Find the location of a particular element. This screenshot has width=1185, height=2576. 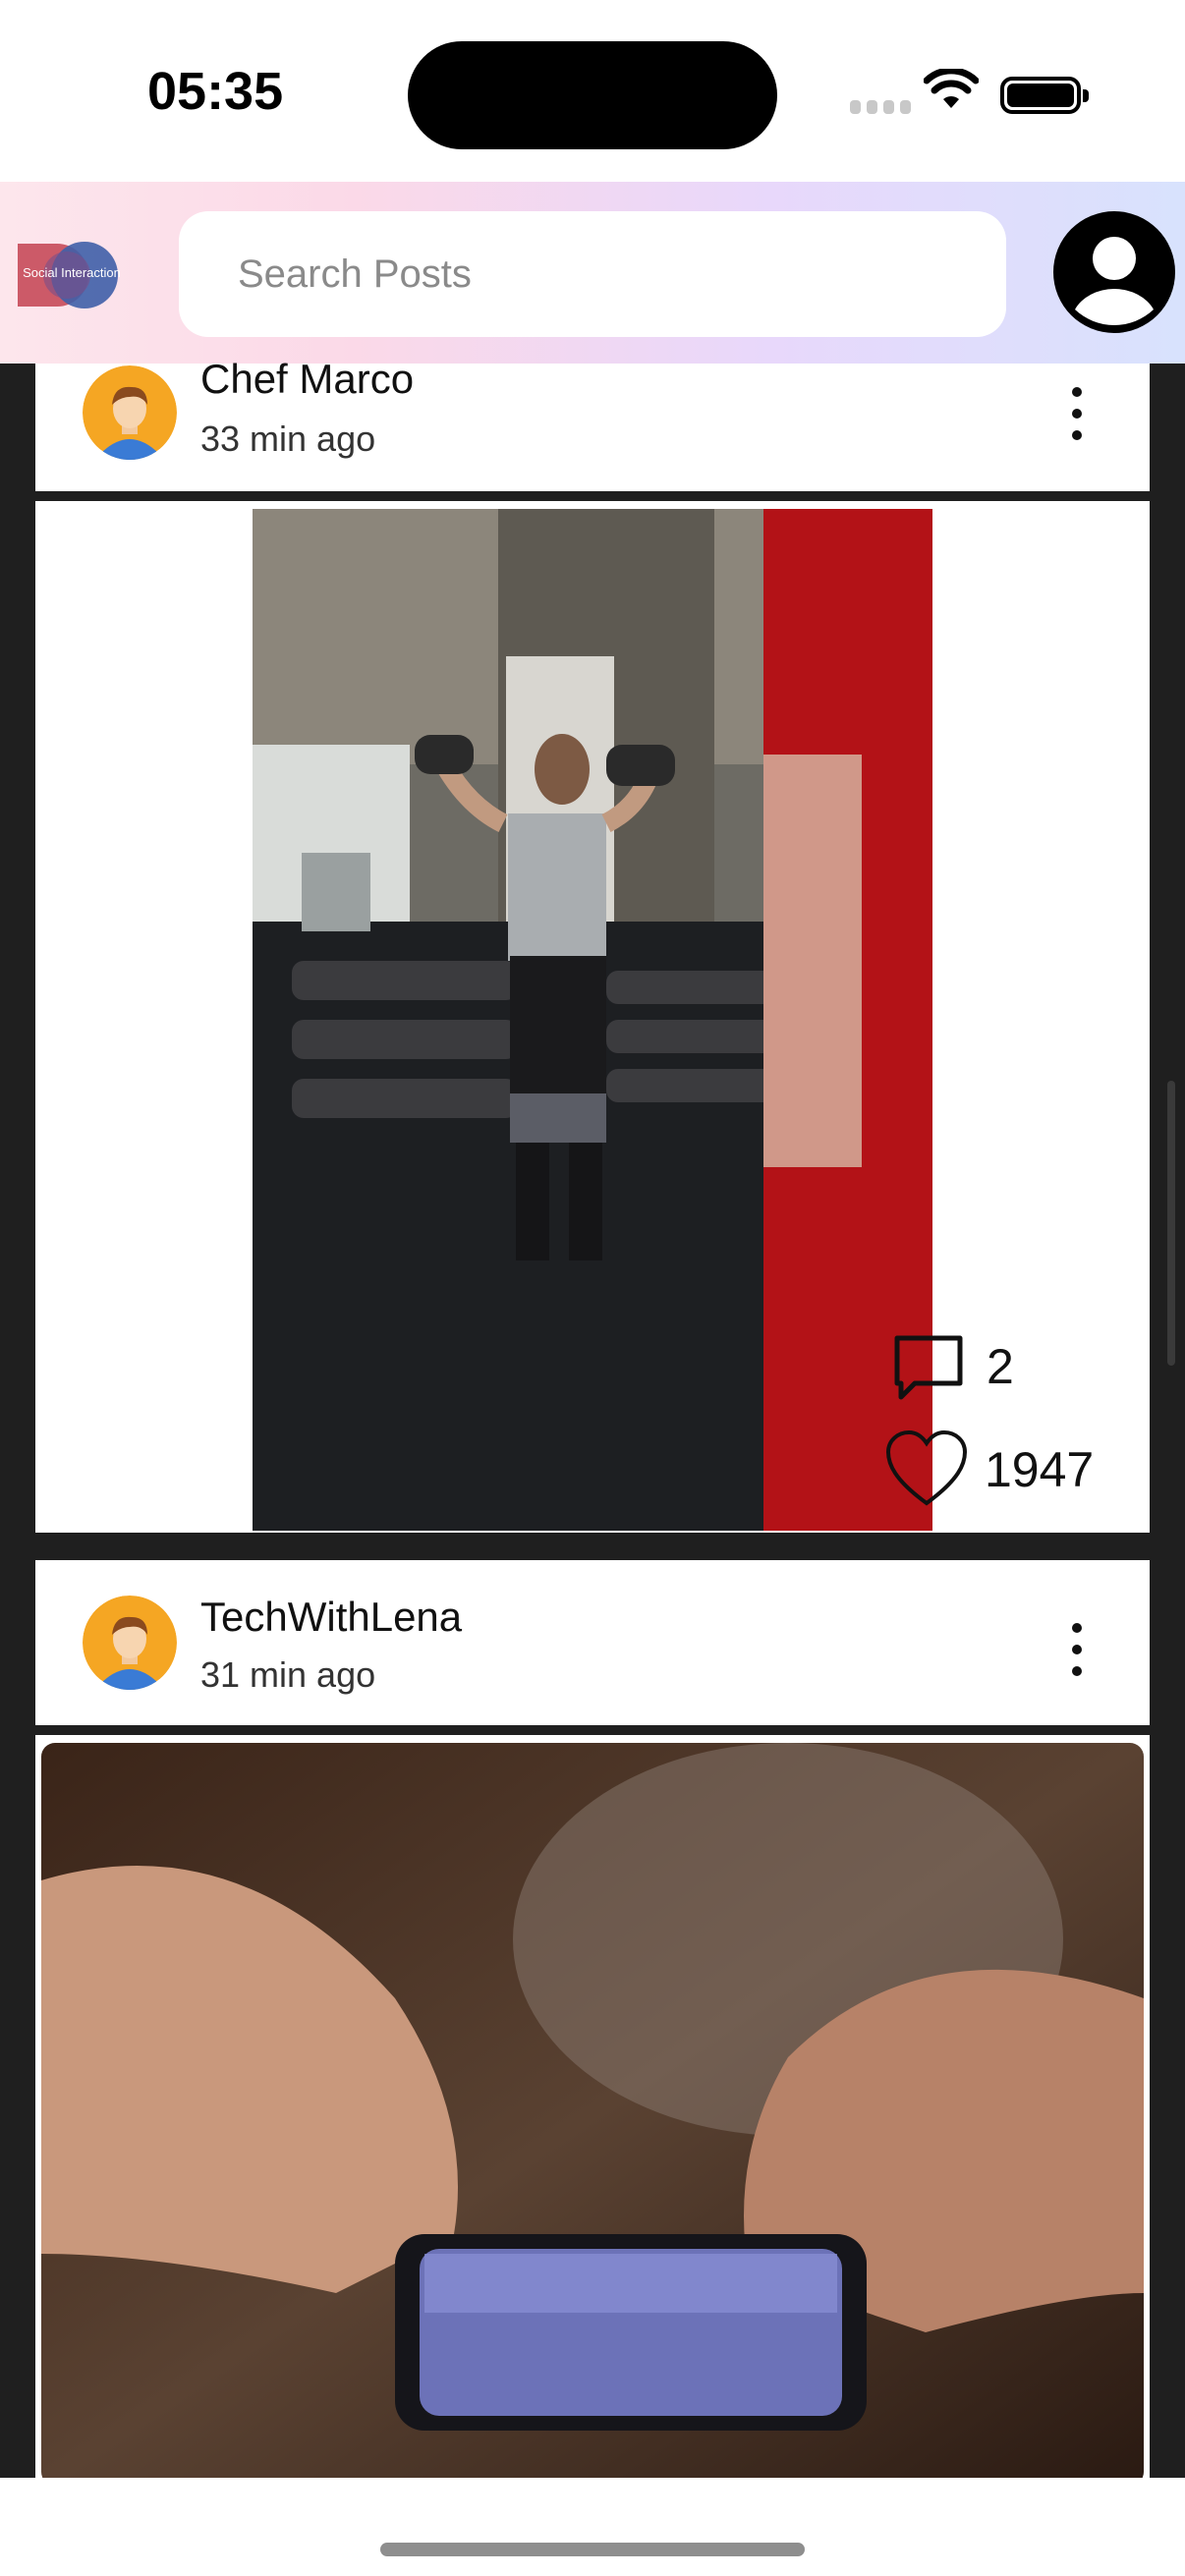

logo-text: Social Interaction is located at coordinates (72, 272).